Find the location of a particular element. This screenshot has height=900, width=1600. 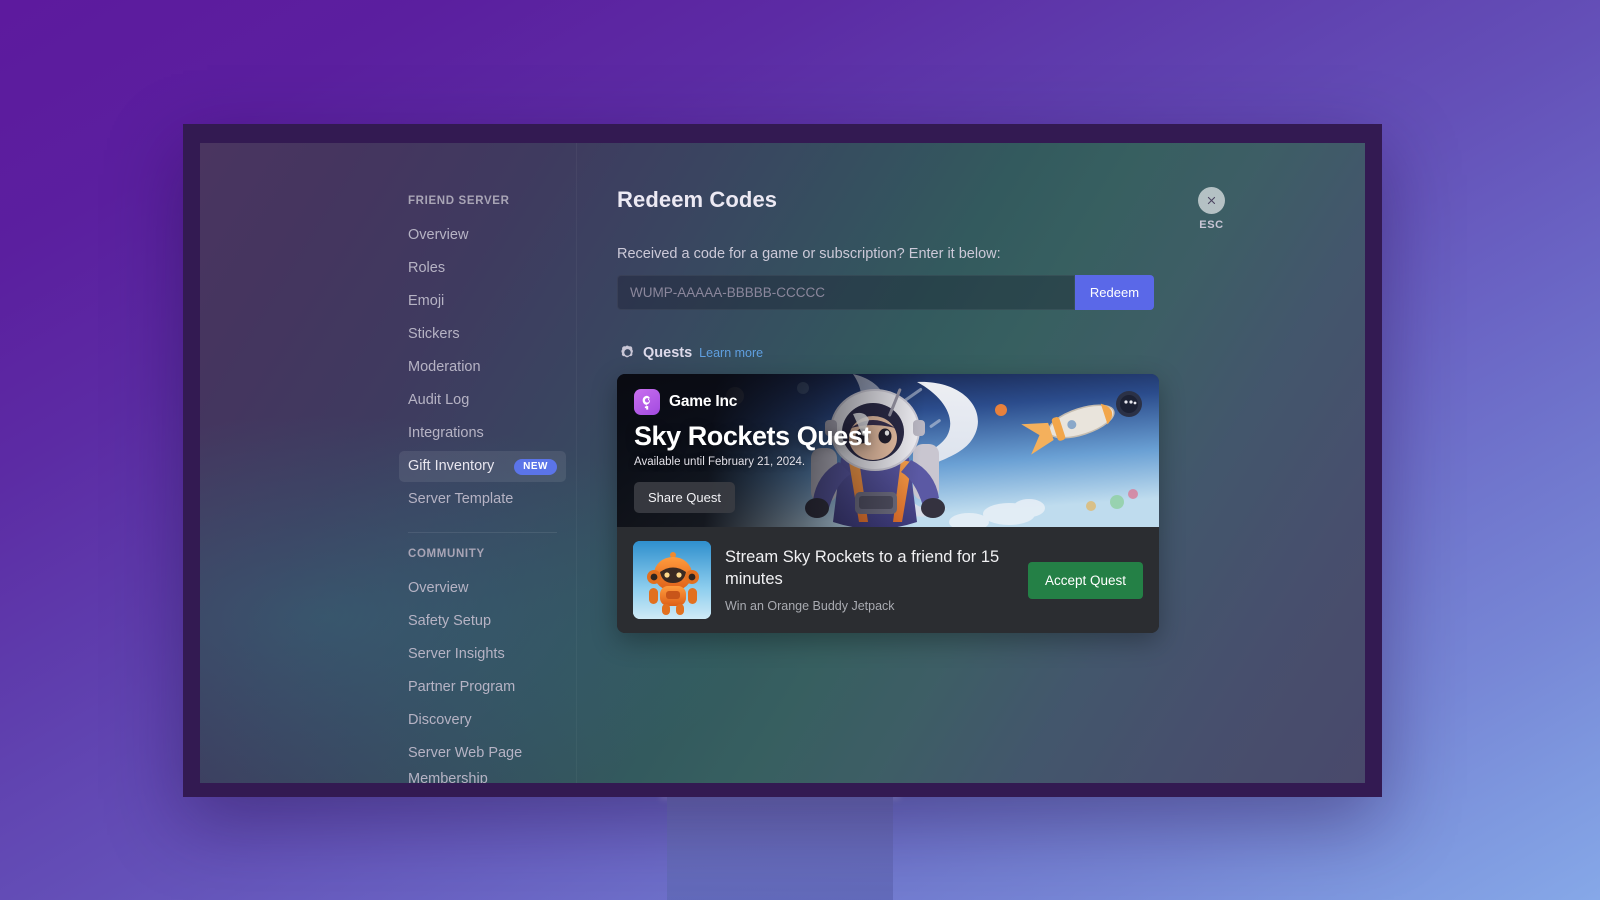

sidebar-heading-community: COMMUNITY is located at coordinates (446, 554).